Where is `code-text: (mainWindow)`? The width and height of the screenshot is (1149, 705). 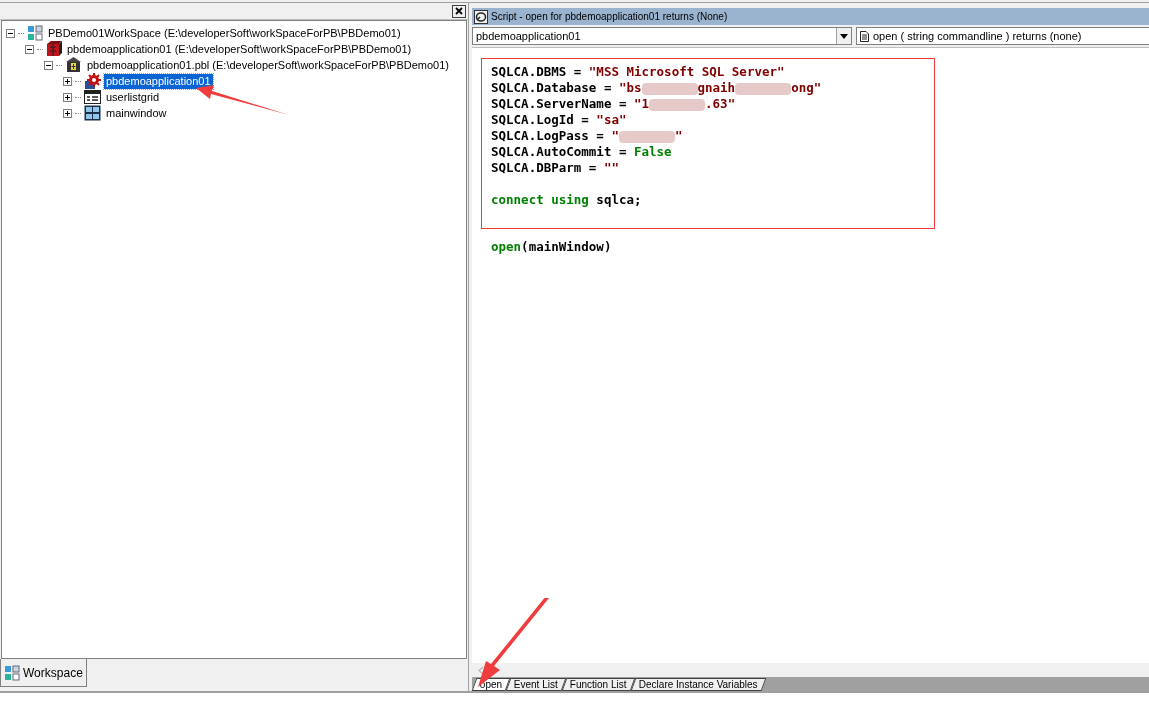 code-text: (mainWindow) is located at coordinates (566, 246).